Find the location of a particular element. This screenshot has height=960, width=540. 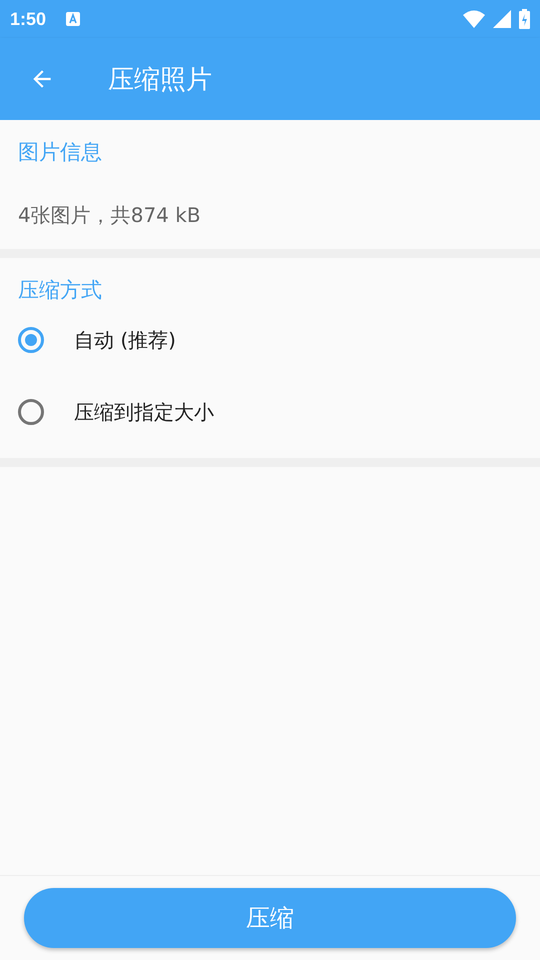

option-label: 压缩到指定大小 is located at coordinates (144, 412).